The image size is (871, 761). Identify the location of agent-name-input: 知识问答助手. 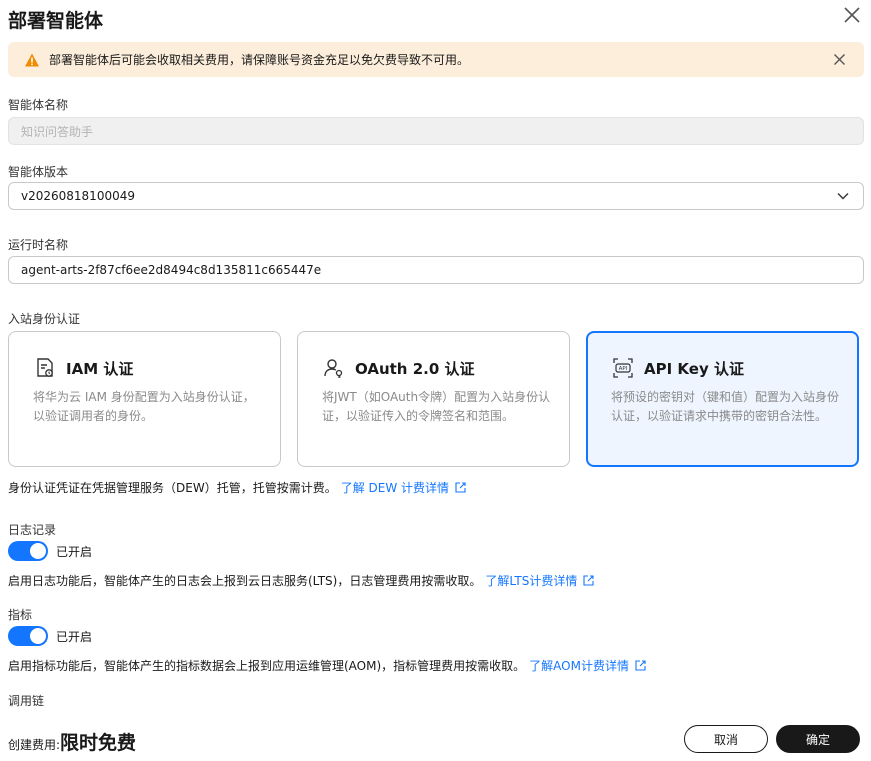
(436, 131).